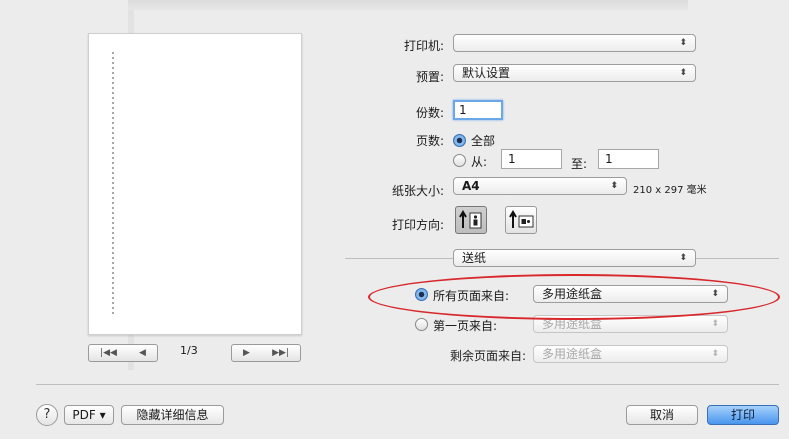  Describe the element at coordinates (479, 162) in the screenshot. I see `pages-from-label: 从:` at that location.